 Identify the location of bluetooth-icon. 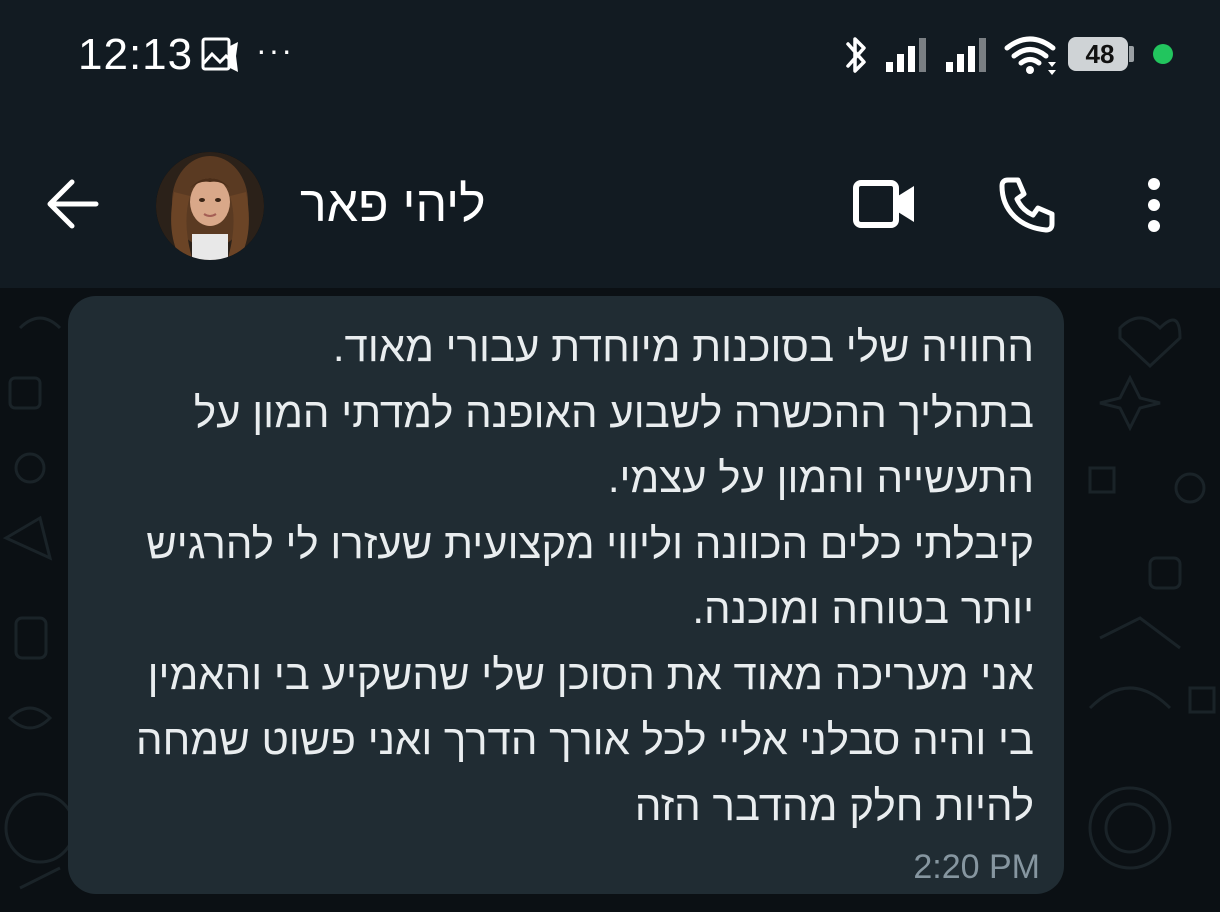
(856, 55).